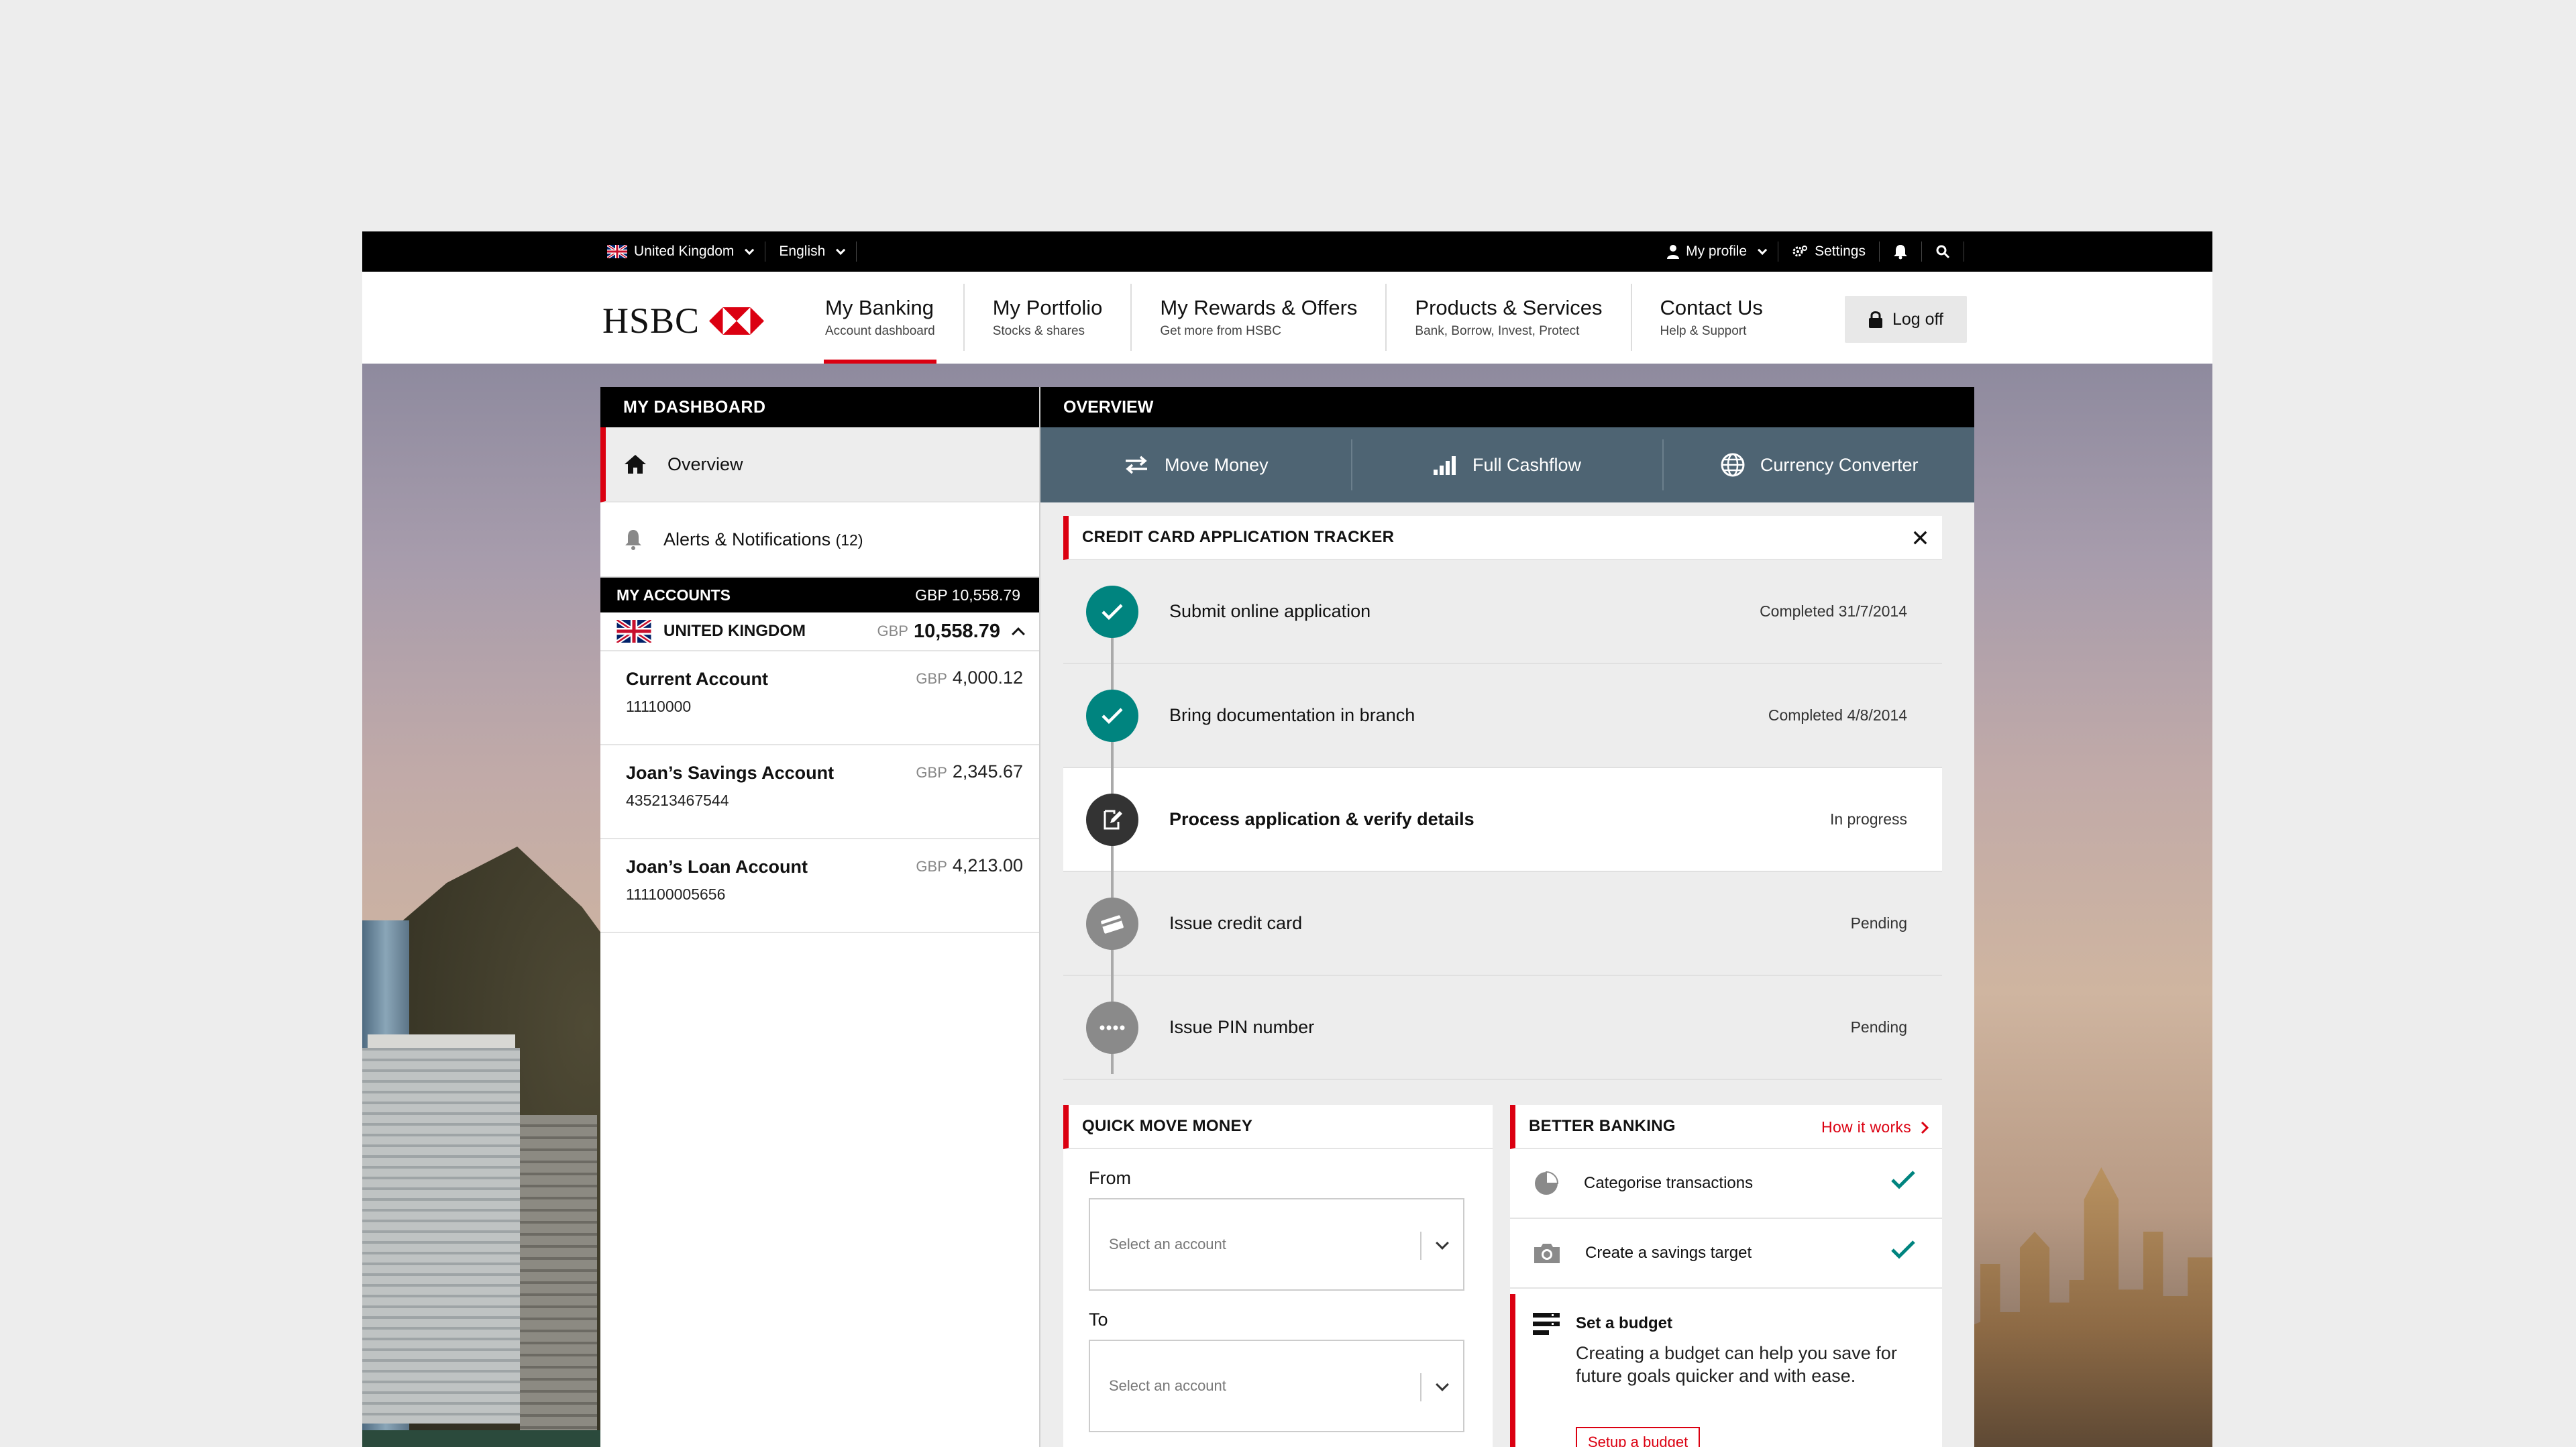 The width and height of the screenshot is (2576, 1447). I want to click on better-banking-title: BETTER BANKING How it works, so click(1726, 1127).